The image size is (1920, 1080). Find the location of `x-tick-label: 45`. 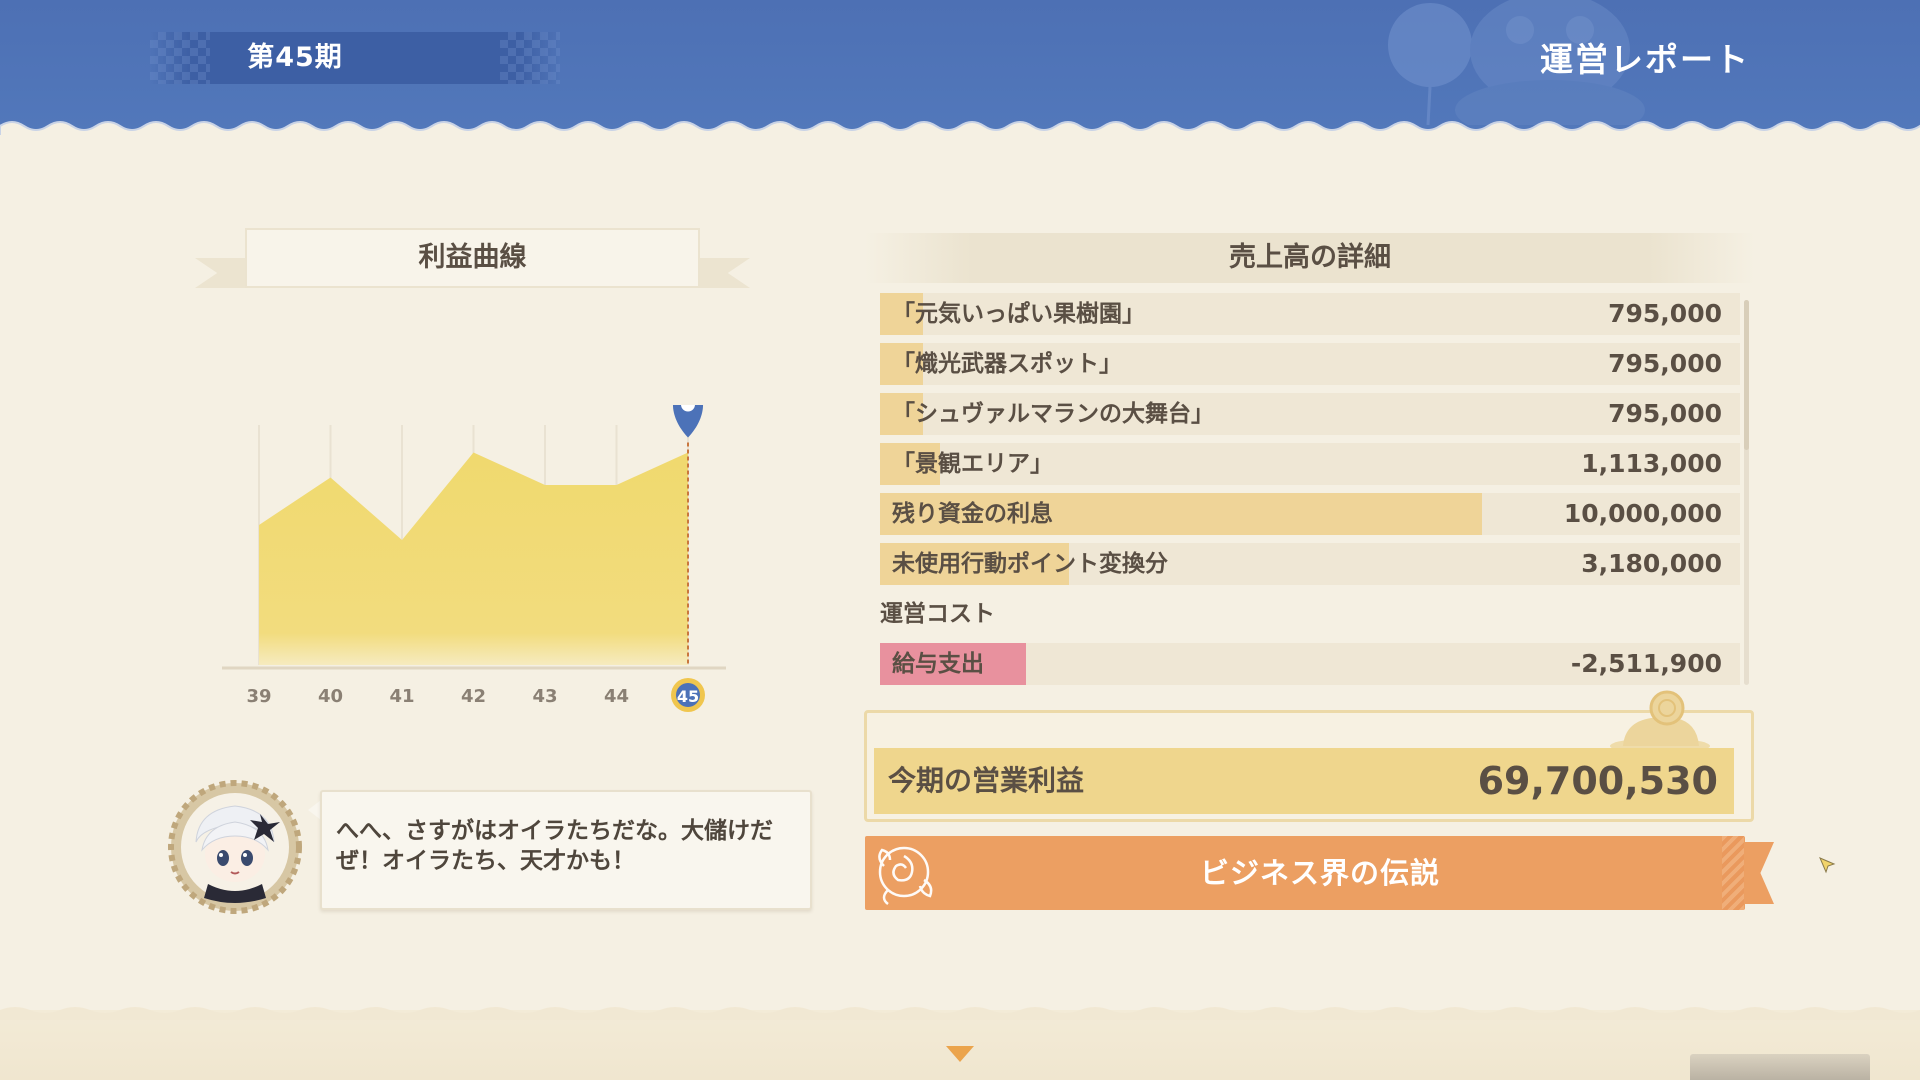

x-tick-label: 45 is located at coordinates (688, 696).